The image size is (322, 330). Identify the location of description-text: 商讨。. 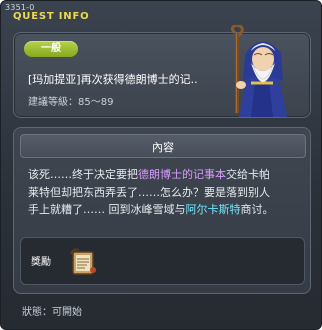
(257, 209).